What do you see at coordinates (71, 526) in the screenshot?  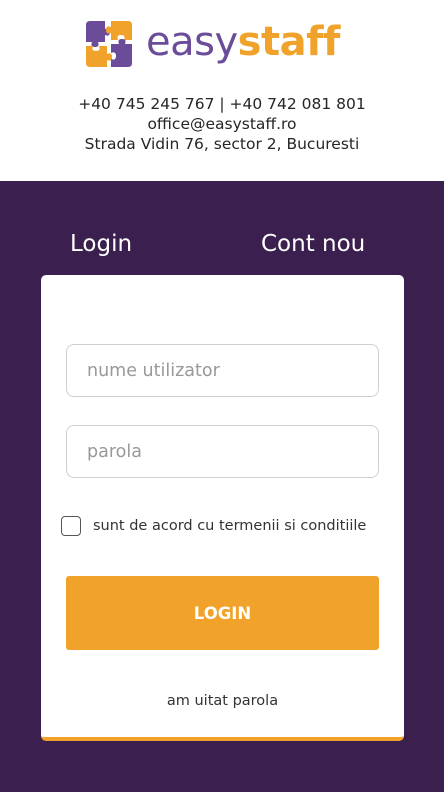 I see `checkbox-icon` at bounding box center [71, 526].